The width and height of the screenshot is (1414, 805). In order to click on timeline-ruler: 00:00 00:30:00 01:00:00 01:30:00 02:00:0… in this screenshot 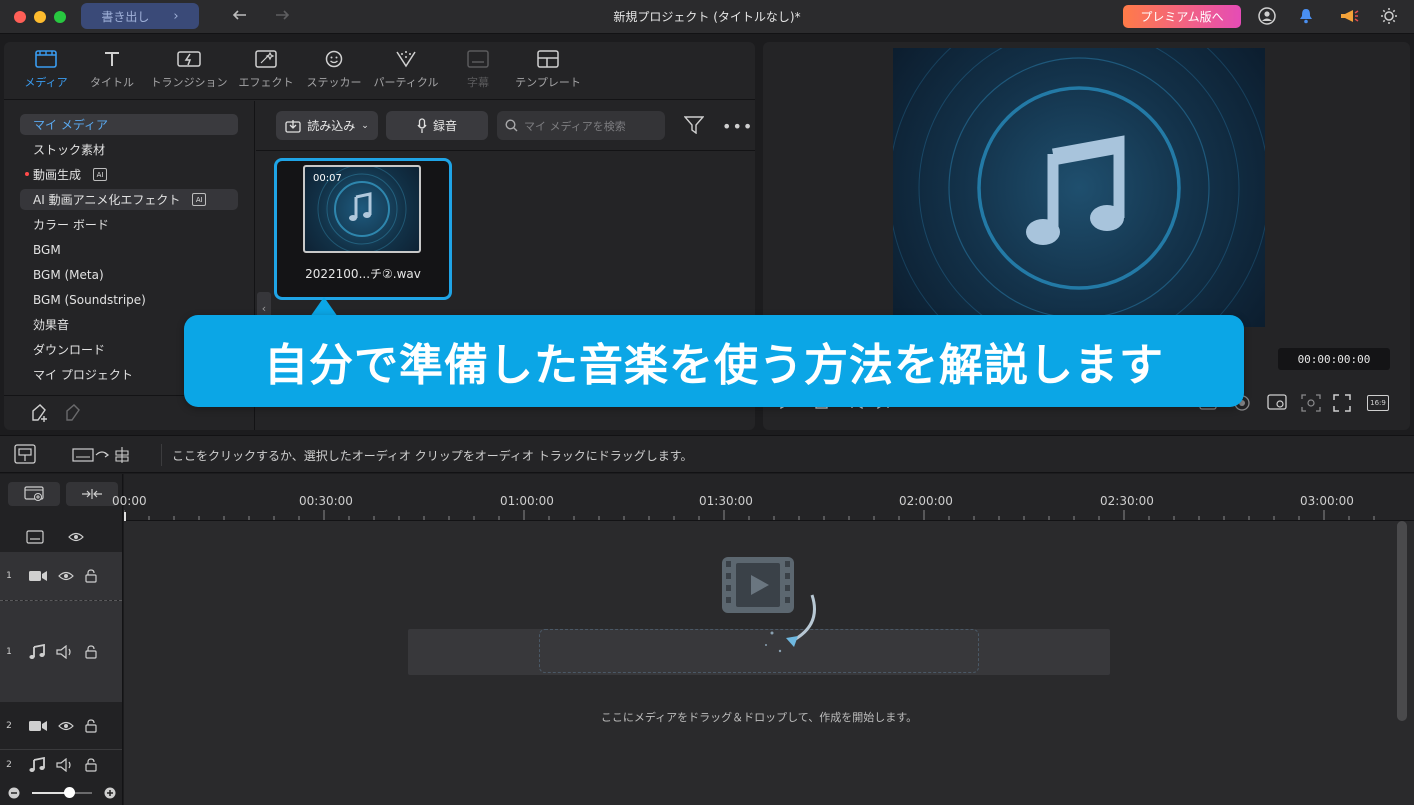, I will do `click(763, 497)`.